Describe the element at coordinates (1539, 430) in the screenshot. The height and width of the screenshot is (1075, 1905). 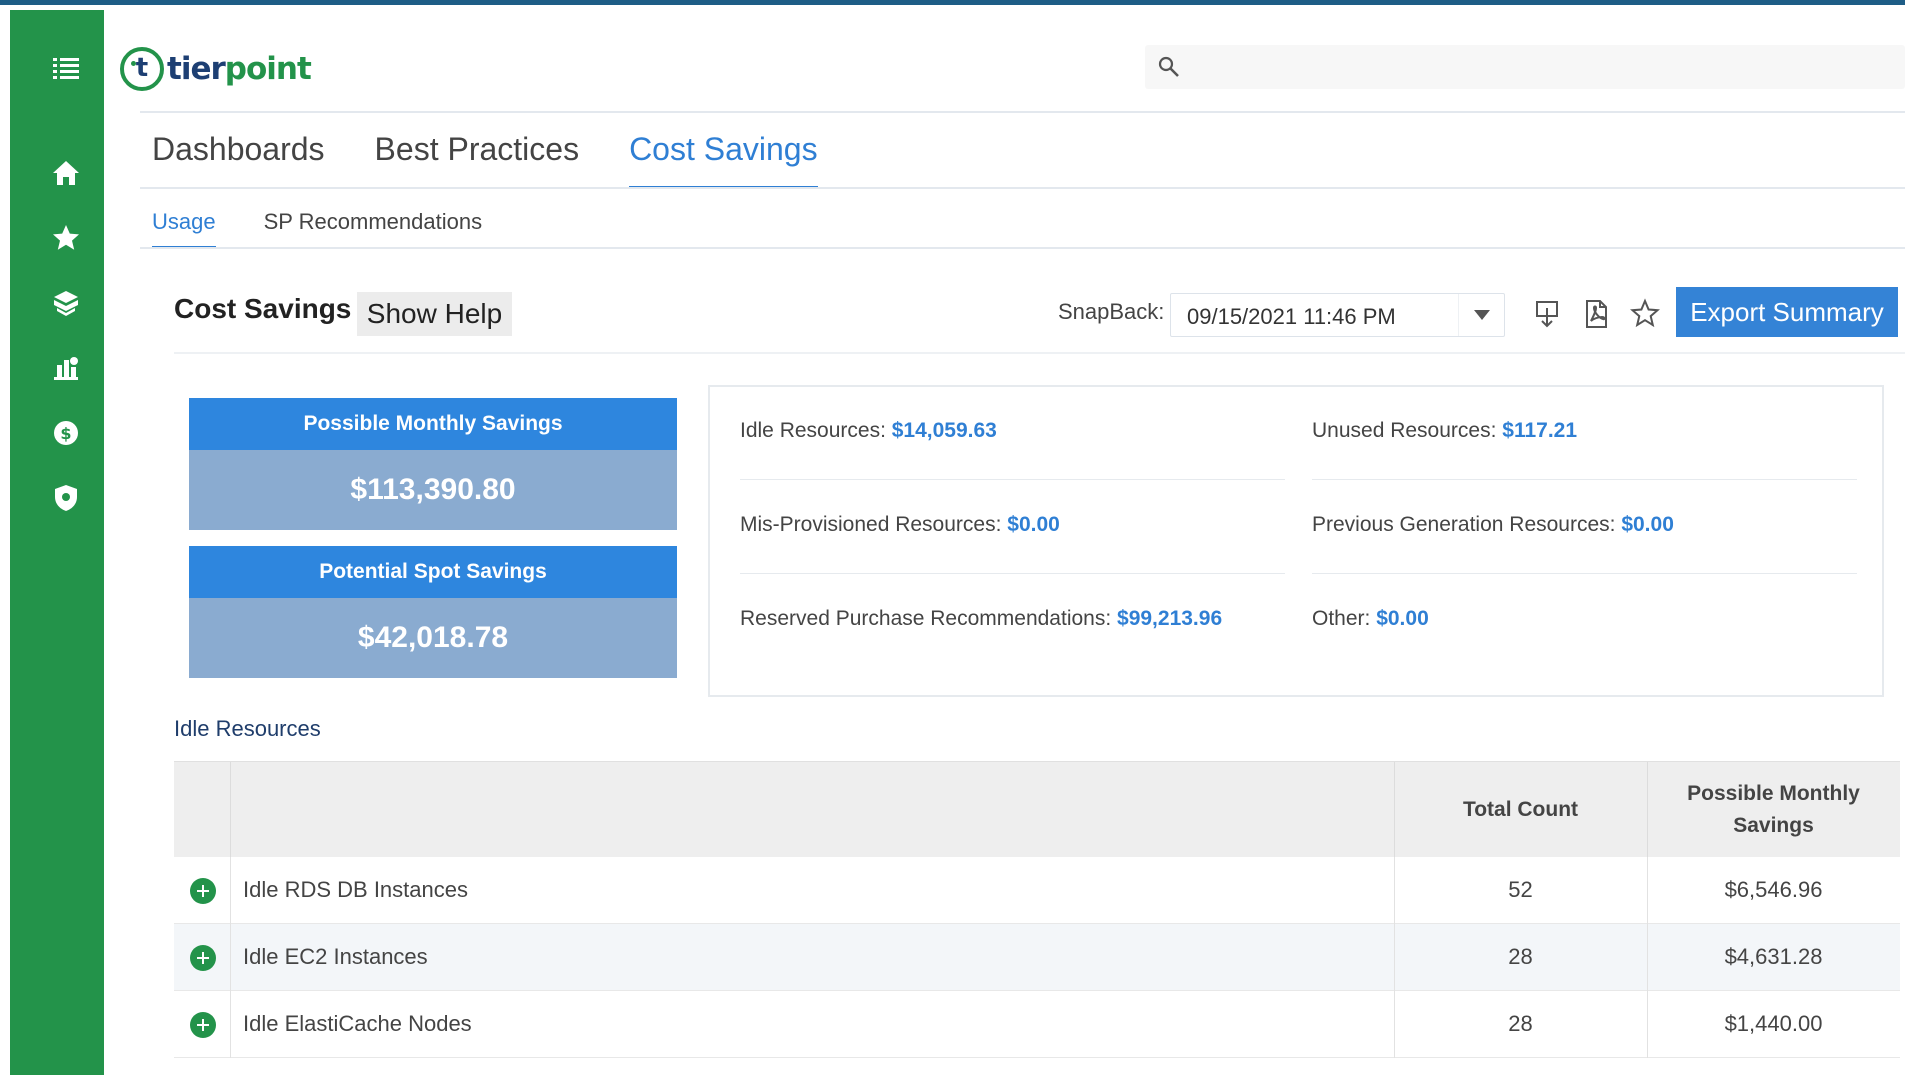
I see `summary-value: $117.21` at that location.